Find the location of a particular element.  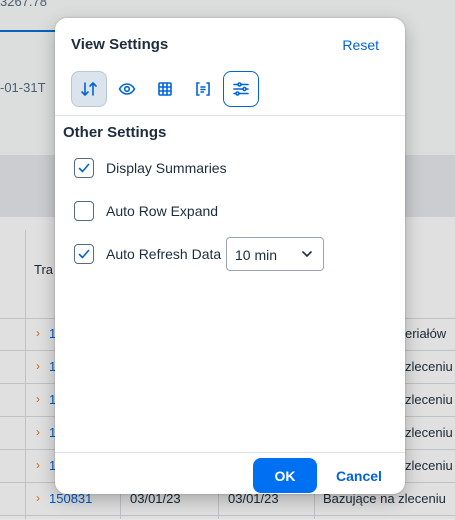

chevron-down-icon is located at coordinates (307, 254).